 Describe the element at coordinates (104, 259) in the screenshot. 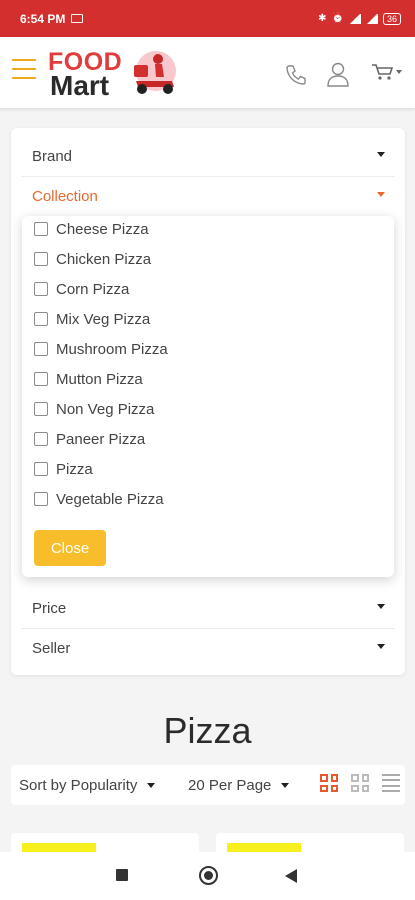

I see `collection-option-label: Chicken Pizza` at that location.